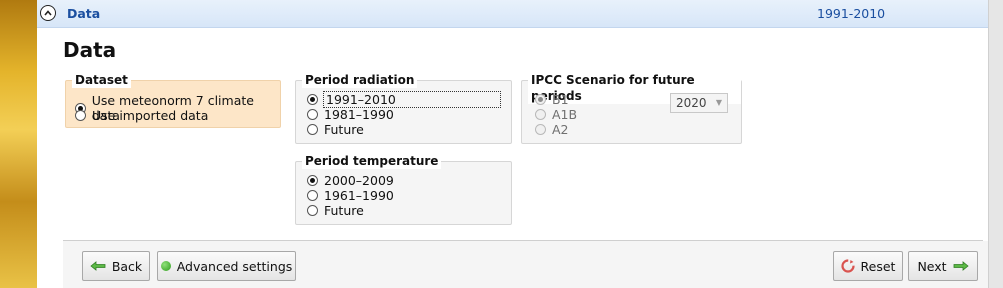 The width and height of the screenshot is (1003, 288). What do you see at coordinates (995, 144) in the screenshot?
I see `scrollbar` at bounding box center [995, 144].